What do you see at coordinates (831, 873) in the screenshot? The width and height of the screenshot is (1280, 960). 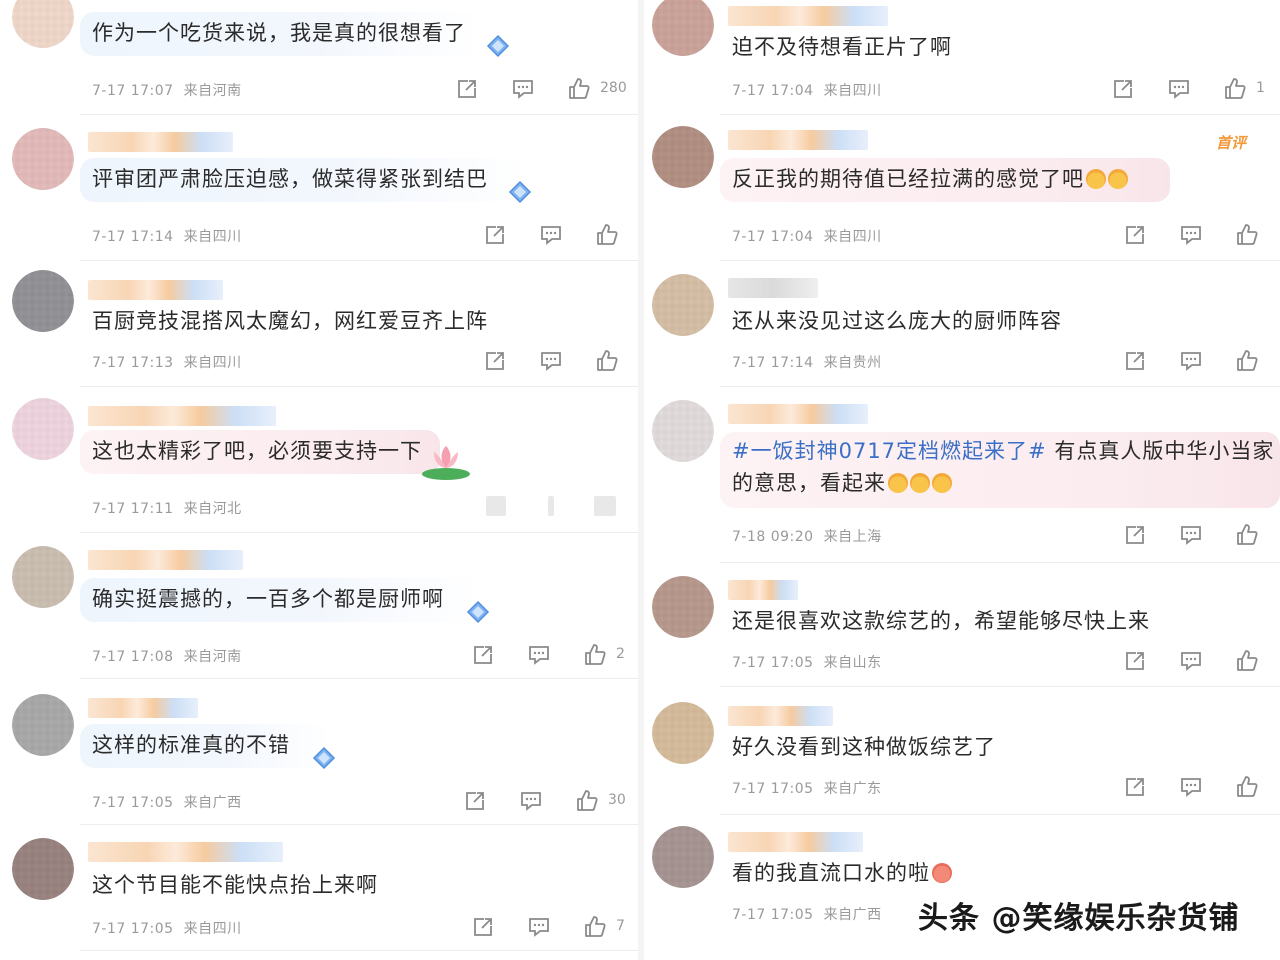 I see `comment-text-body: 看的我直流口水的啦` at bounding box center [831, 873].